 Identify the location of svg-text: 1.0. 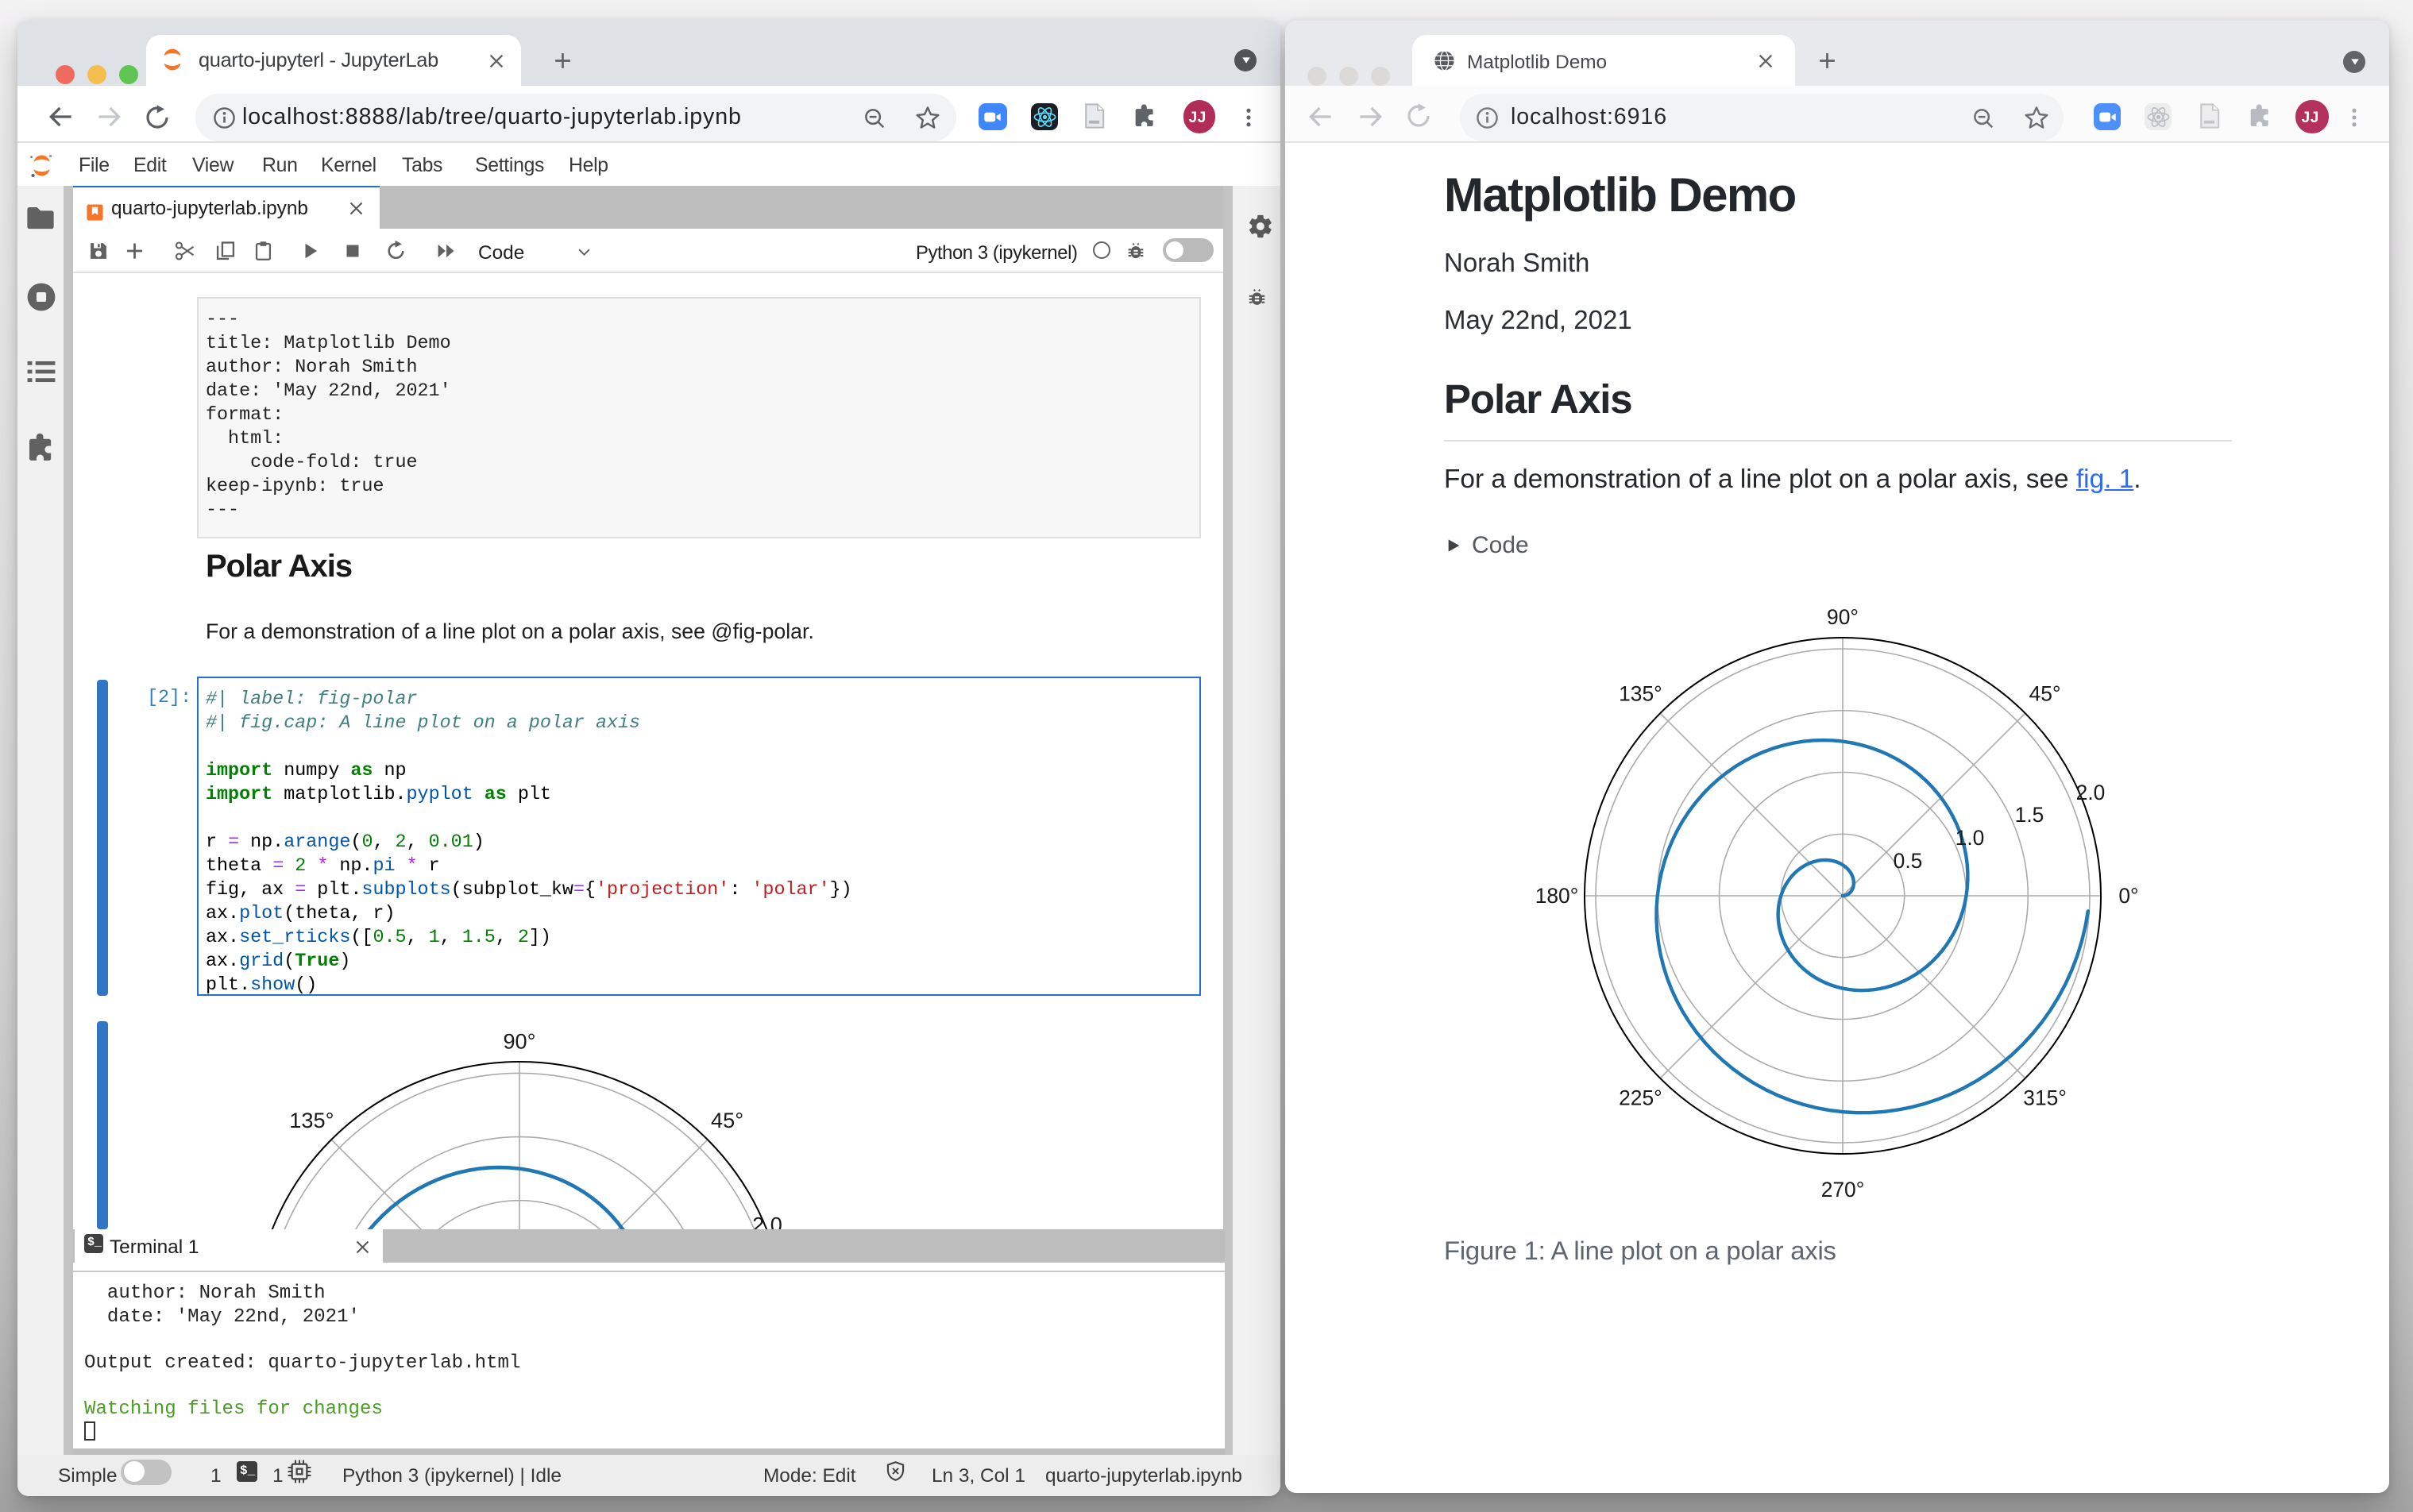
(1970, 838).